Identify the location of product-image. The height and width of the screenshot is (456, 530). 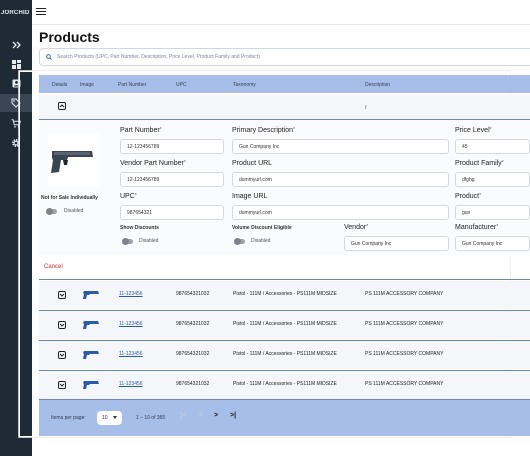
(74, 160).